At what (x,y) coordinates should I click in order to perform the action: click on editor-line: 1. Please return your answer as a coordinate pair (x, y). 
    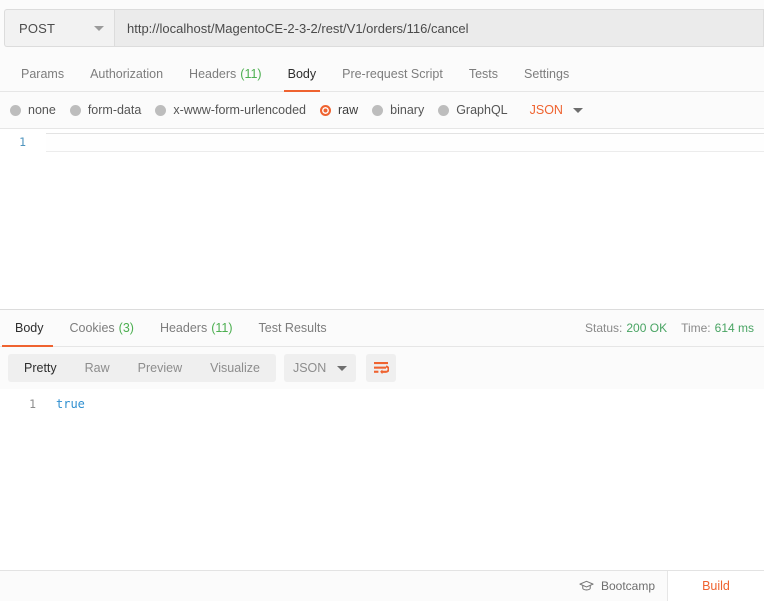
    Looking at the image, I should click on (382, 142).